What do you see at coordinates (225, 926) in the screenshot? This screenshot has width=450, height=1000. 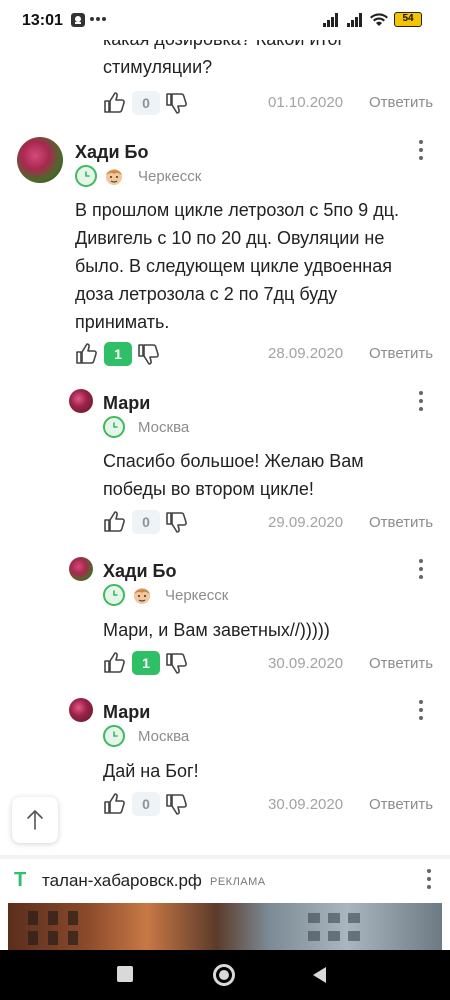 I see `ad-image` at bounding box center [225, 926].